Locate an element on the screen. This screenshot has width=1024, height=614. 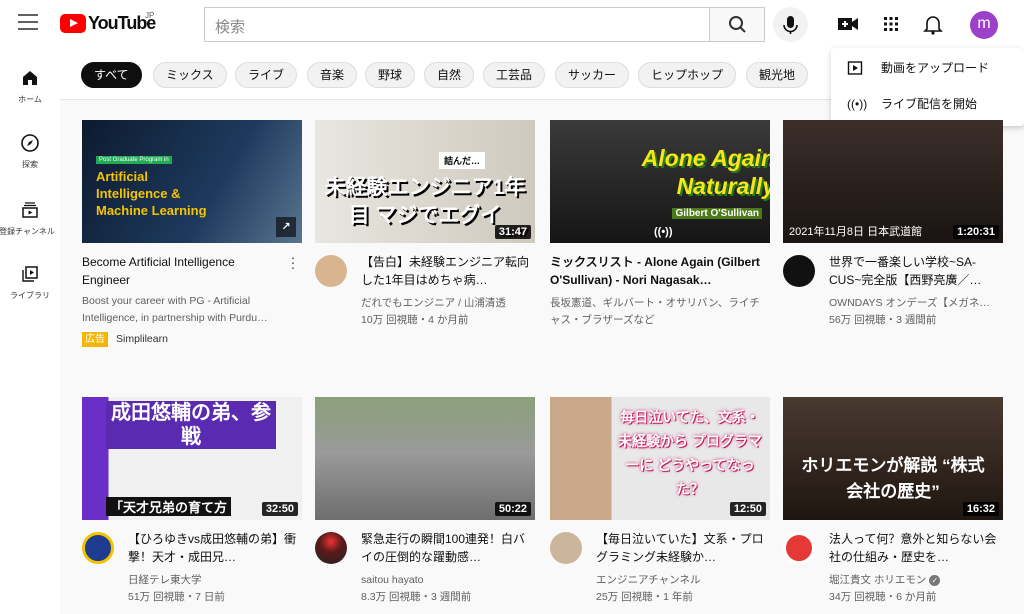
menu-item-label: ライブ配信を開始 is located at coordinates (929, 104).